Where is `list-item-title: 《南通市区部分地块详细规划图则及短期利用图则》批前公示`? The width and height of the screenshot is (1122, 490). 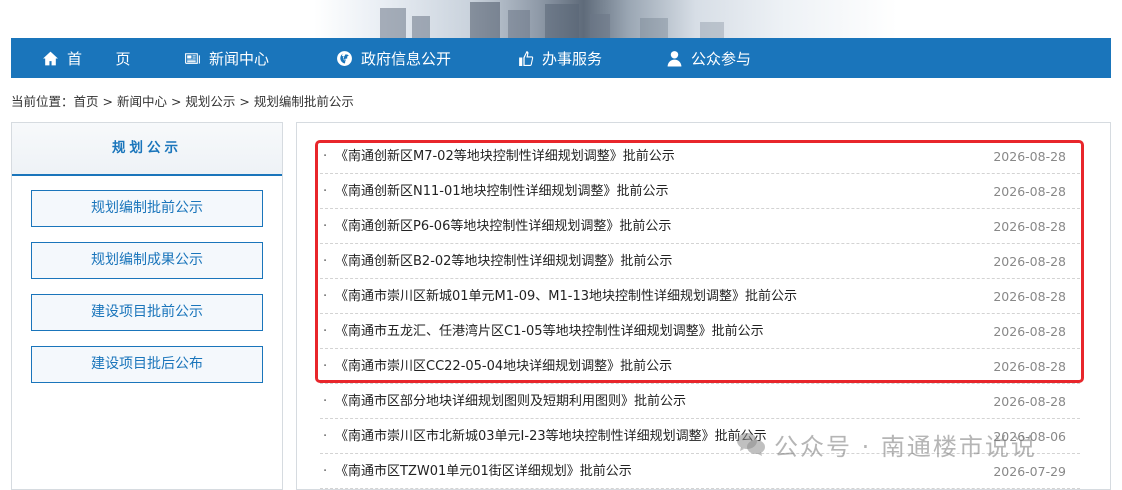
list-item-title: 《南通市区部分地块详细规划图则及短期利用图则》批前公示 is located at coordinates (510, 401).